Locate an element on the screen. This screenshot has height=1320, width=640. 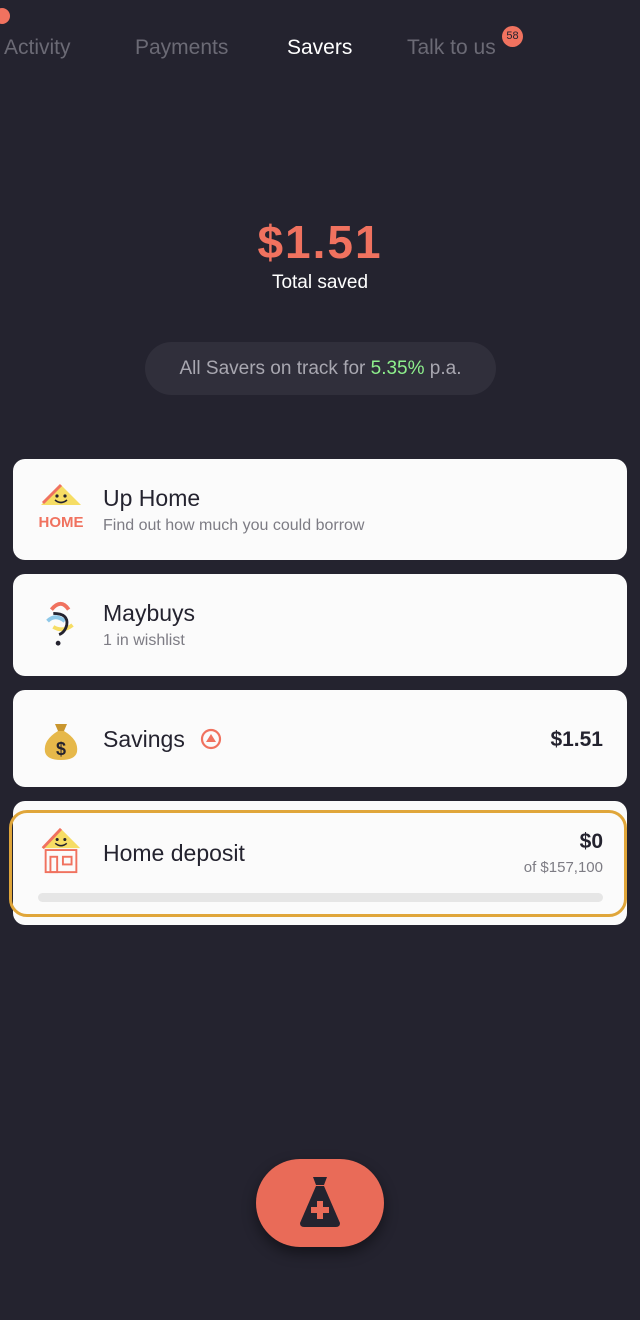
selection-highlight is located at coordinates (318, 863).